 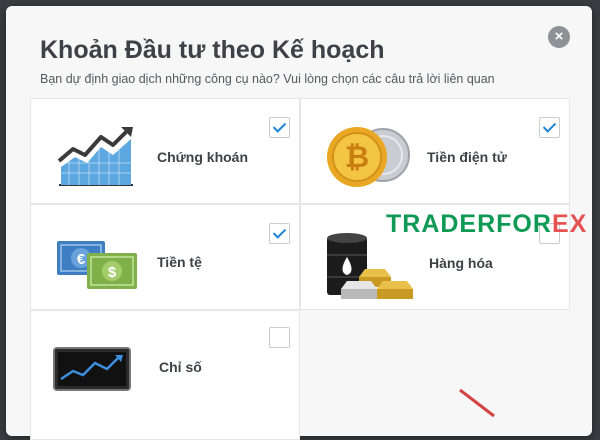 What do you see at coordinates (180, 367) in the screenshot?
I see `option-label: Chỉ số` at bounding box center [180, 367].